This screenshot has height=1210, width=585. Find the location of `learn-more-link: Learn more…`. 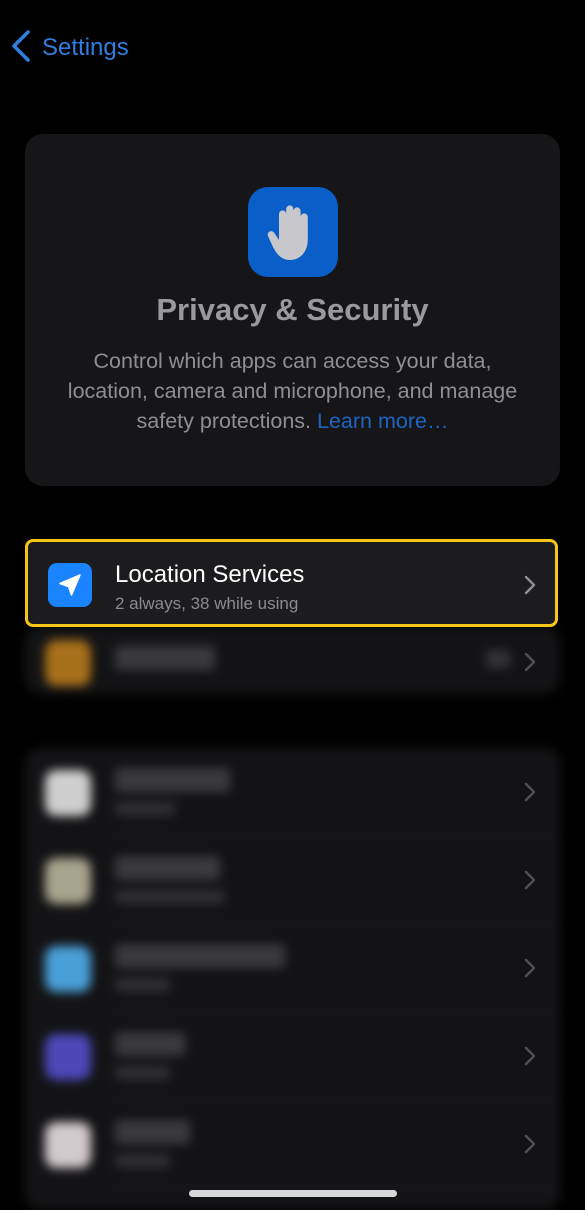

learn-more-link: Learn more… is located at coordinates (382, 421).